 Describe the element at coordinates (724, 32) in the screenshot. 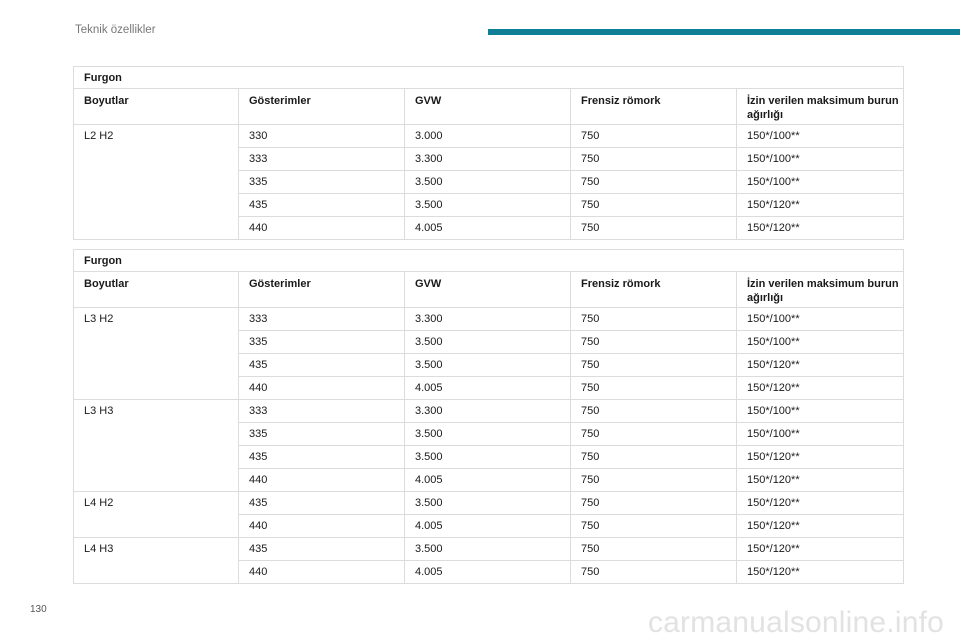

I see `header-accent-bar` at that location.